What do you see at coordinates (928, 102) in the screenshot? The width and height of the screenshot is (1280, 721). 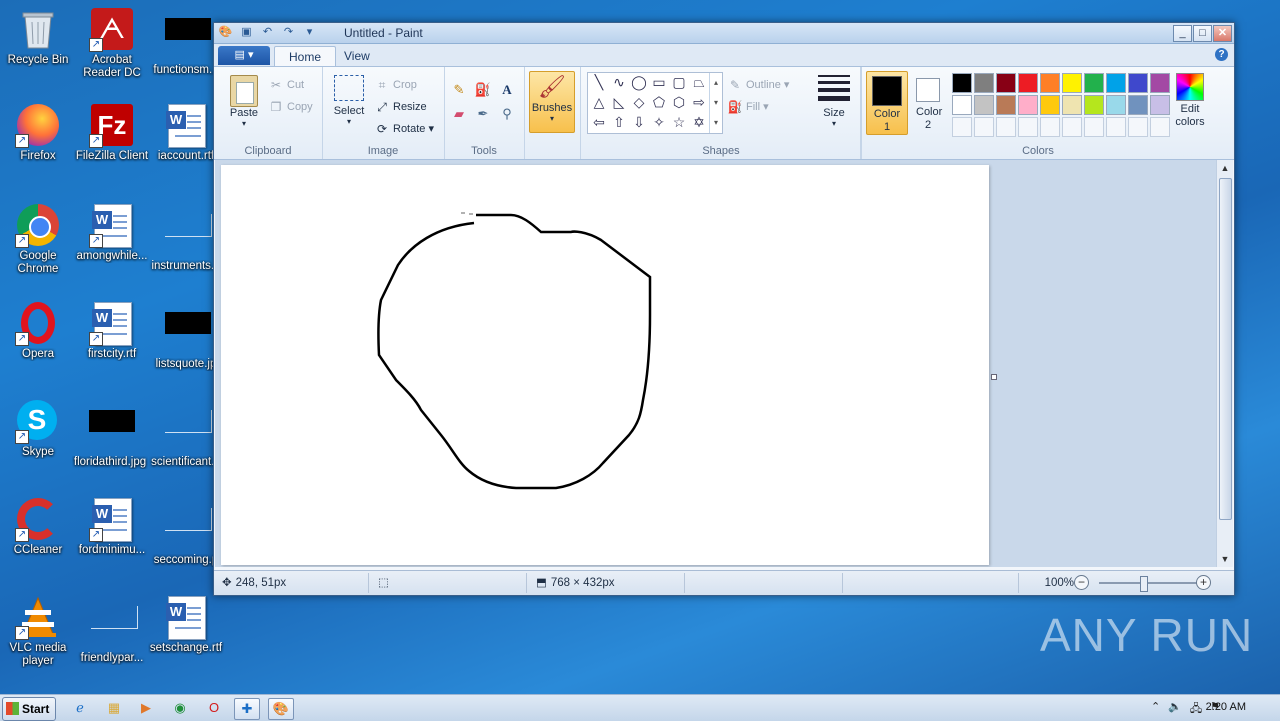 I see `color2-button: Color 2` at bounding box center [928, 102].